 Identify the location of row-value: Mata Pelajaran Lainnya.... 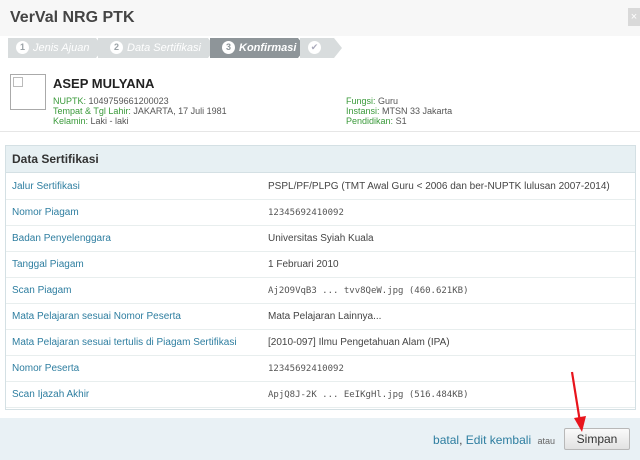
(325, 316).